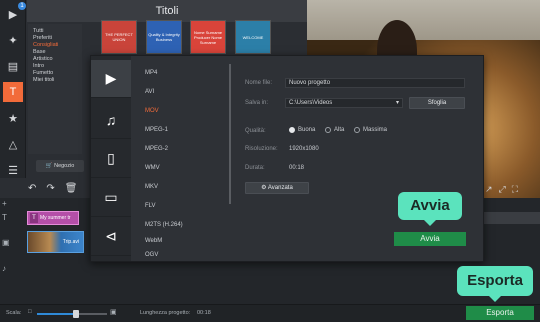 The width and height of the screenshot is (540, 322). I want to click on resolution-label: Risoluzione:, so click(261, 149).